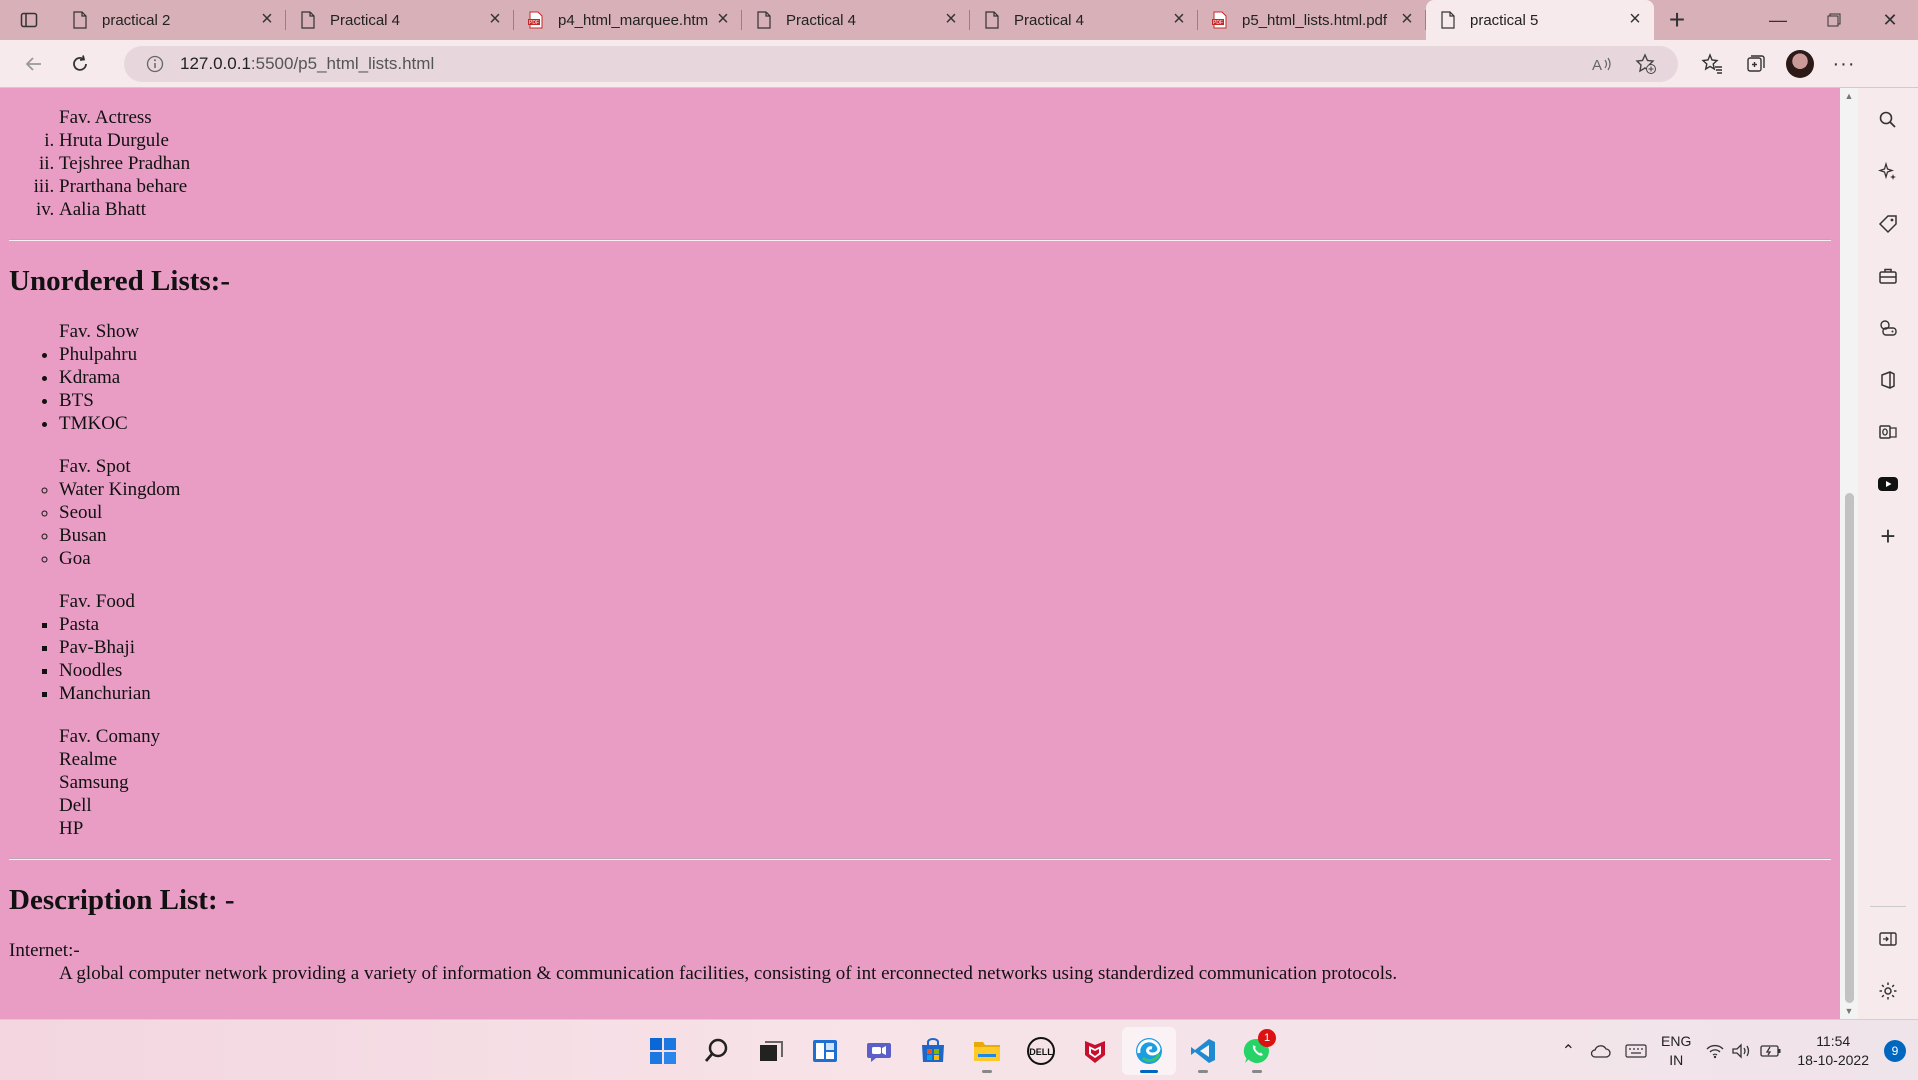 This screenshot has width=1918, height=1080. I want to click on quick-settings-button, so click(1744, 1050).